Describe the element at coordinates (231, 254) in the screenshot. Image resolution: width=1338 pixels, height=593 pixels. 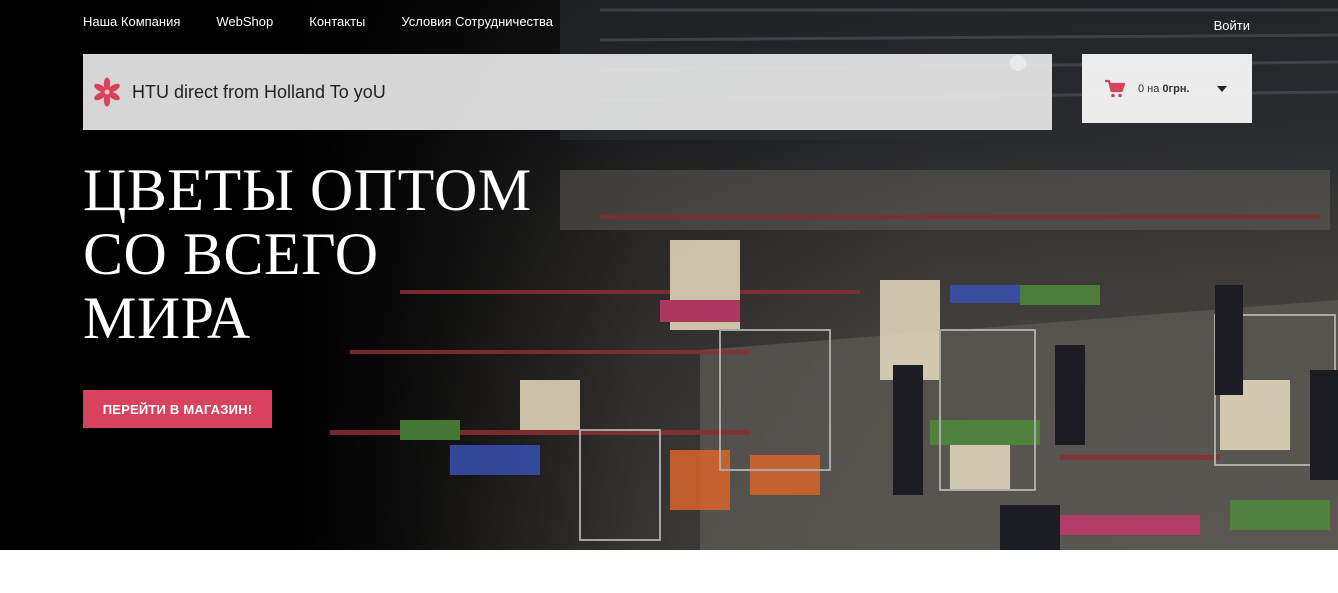
I see `headline-line-2: СО ВСЕГО` at that location.